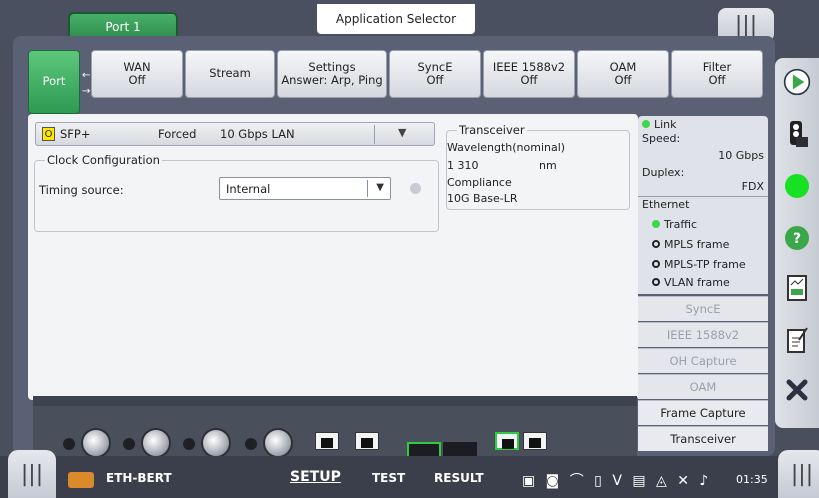 The image size is (819, 498). What do you see at coordinates (459, 478) in the screenshot?
I see `tab-result: RESULT` at bounding box center [459, 478].